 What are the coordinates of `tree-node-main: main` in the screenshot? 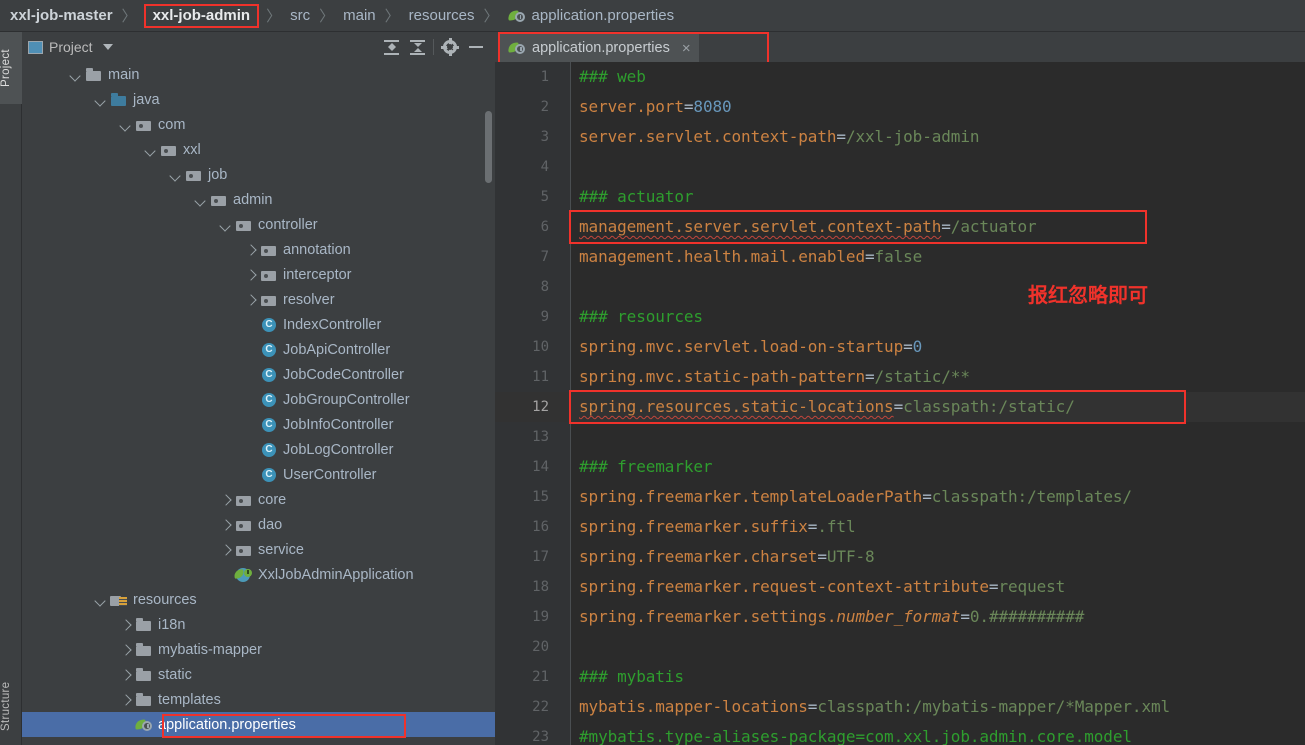 It's located at (258, 74).